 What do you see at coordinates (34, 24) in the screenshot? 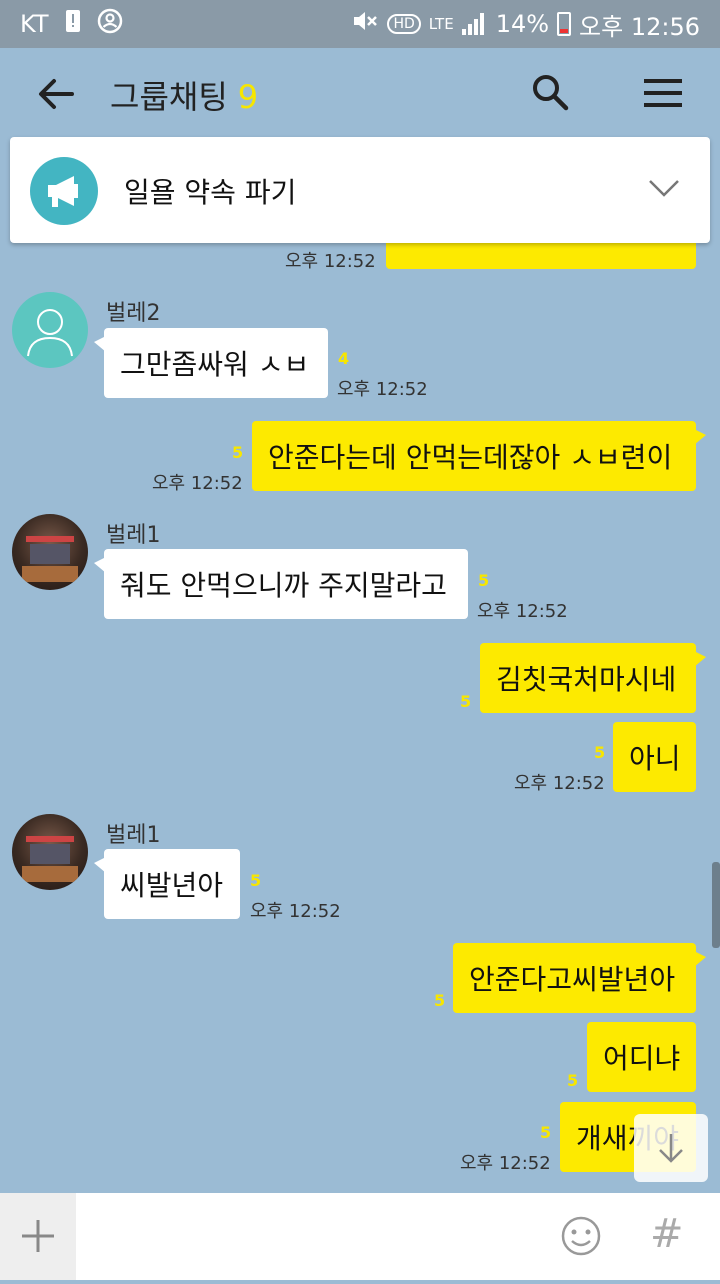
I see `carrier-label: KT` at bounding box center [34, 24].